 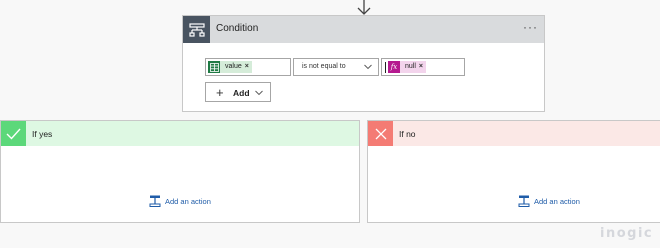 I want to click on null-token-label: null, so click(x=409, y=67).